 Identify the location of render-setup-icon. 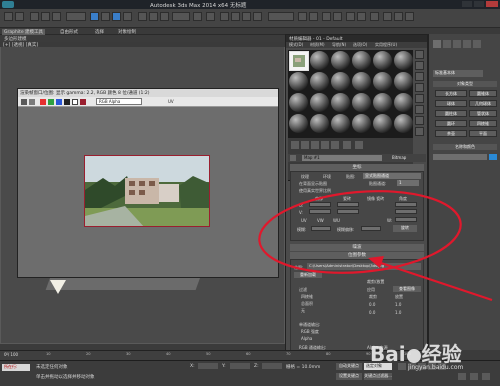
(387, 16).